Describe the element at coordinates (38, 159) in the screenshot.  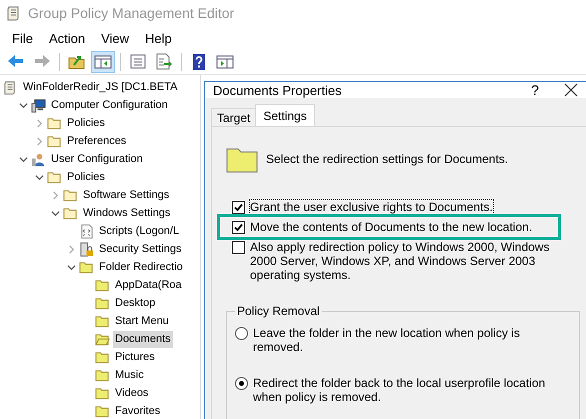
I see `user-icon` at that location.